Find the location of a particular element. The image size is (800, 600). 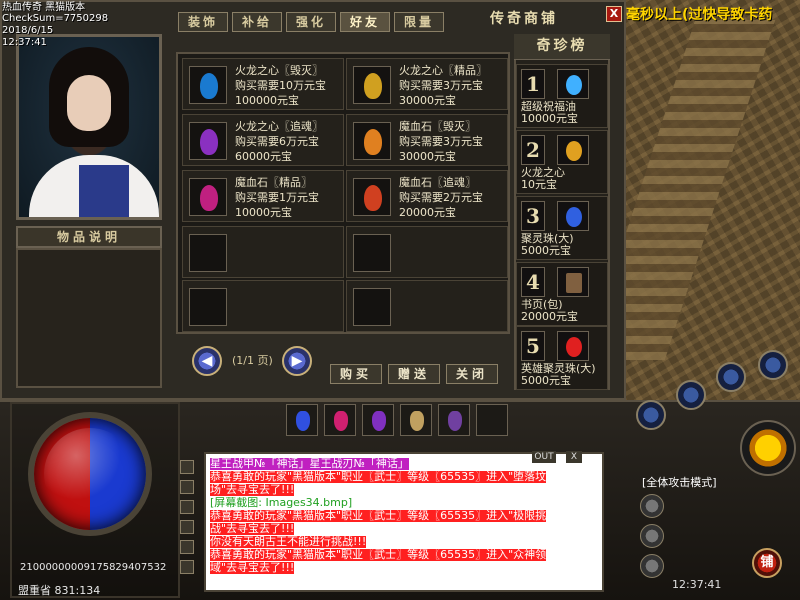

shop-item: 魔血石〖追魂〗 购买需要2万元宝 20000元宝 is located at coordinates (427, 196).